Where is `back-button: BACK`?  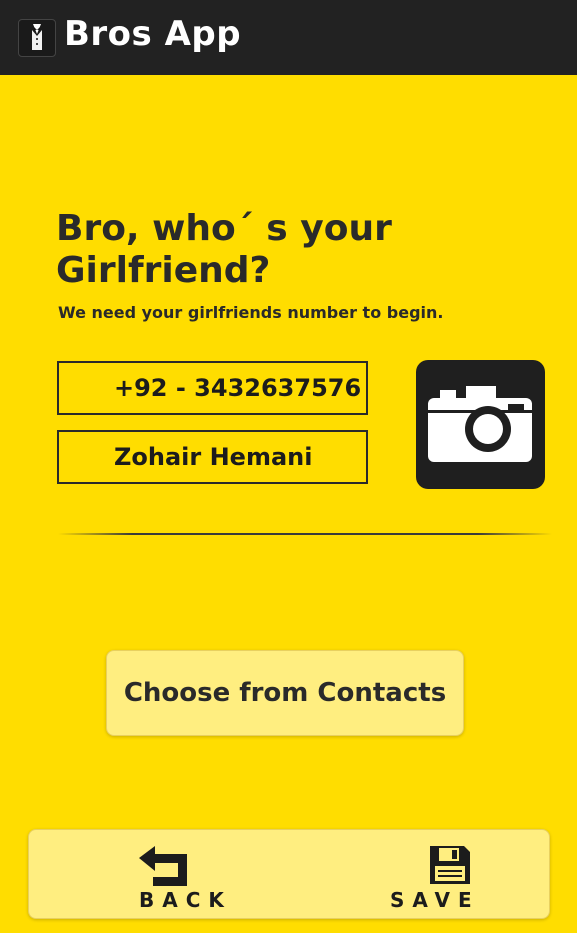 back-button: BACK is located at coordinates (209, 875).